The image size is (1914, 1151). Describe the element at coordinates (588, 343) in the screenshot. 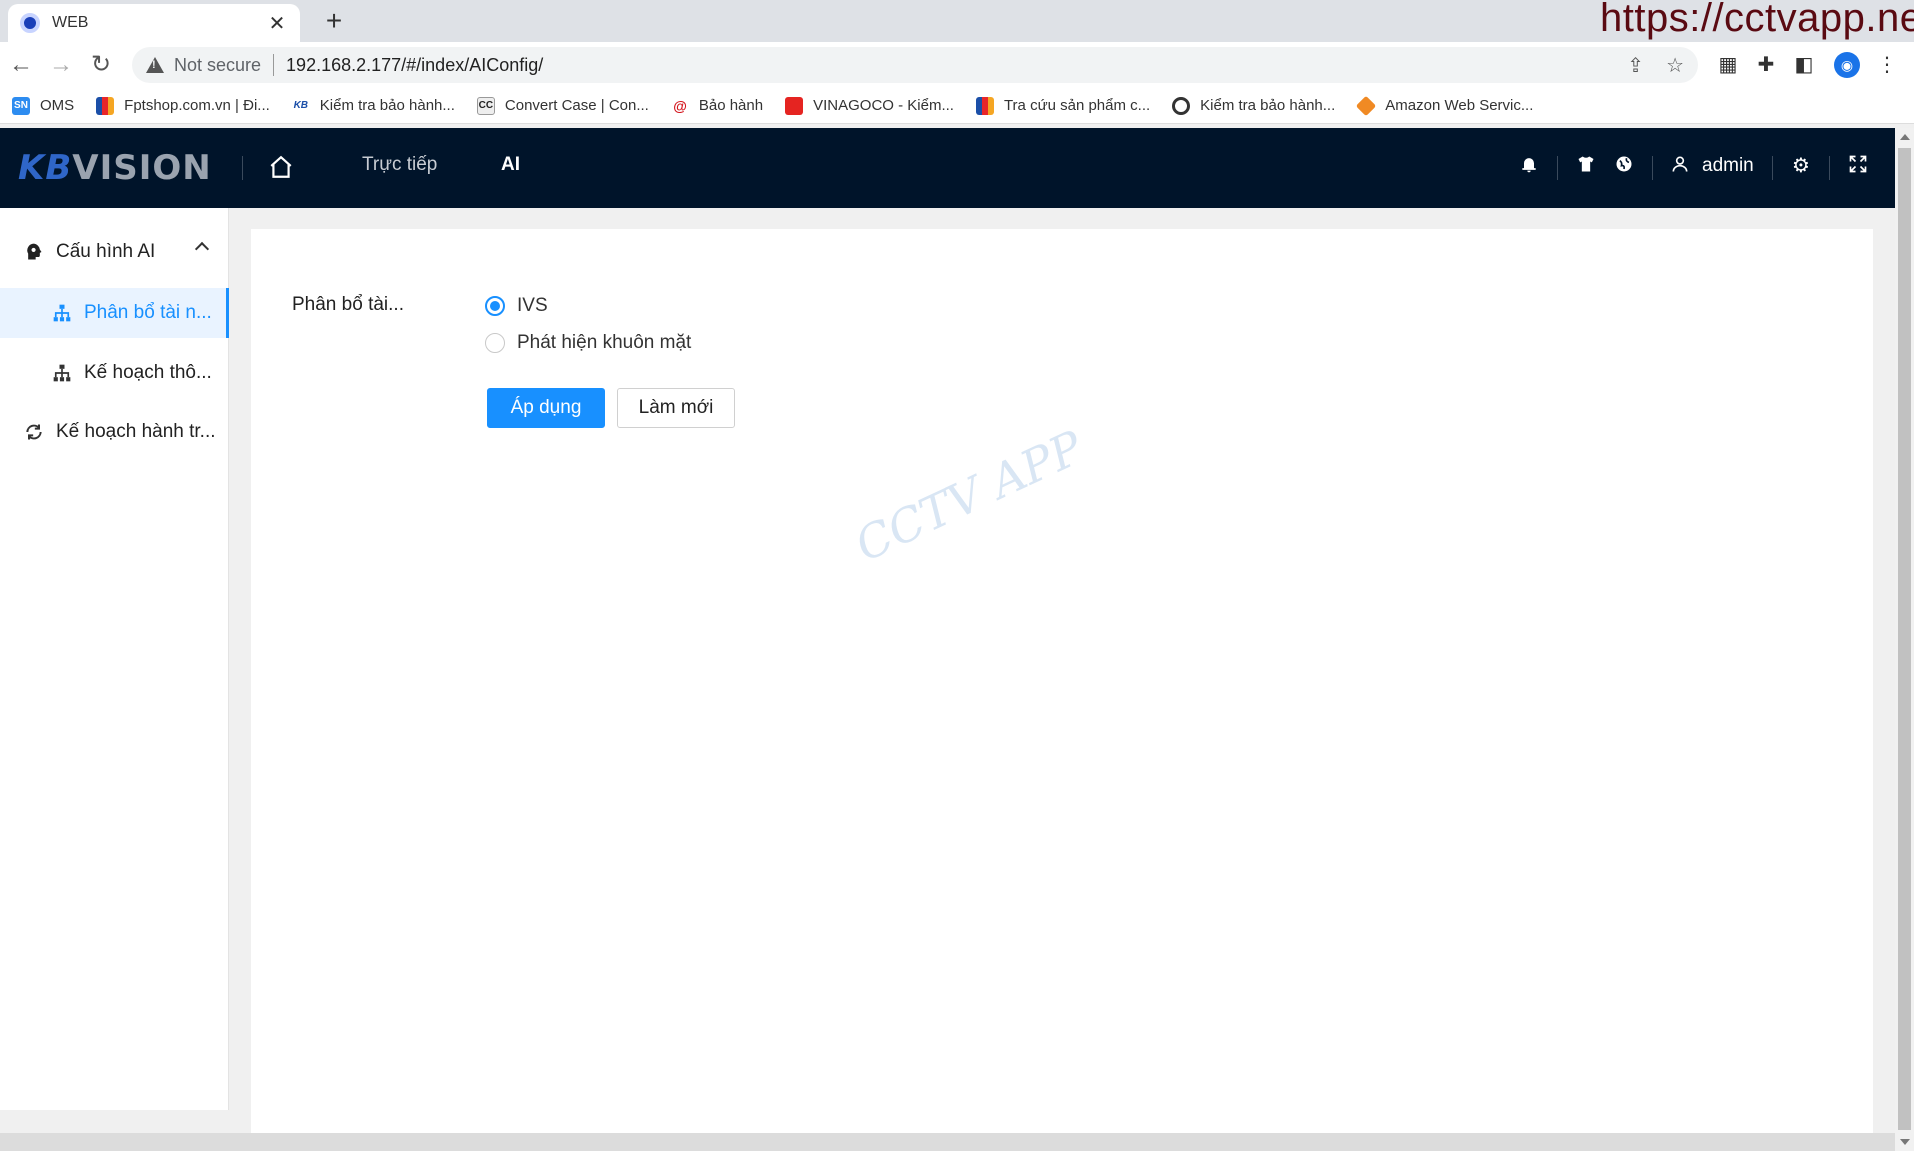

I see `radio-option-face-detection: Phát hiện khuôn mặt` at that location.